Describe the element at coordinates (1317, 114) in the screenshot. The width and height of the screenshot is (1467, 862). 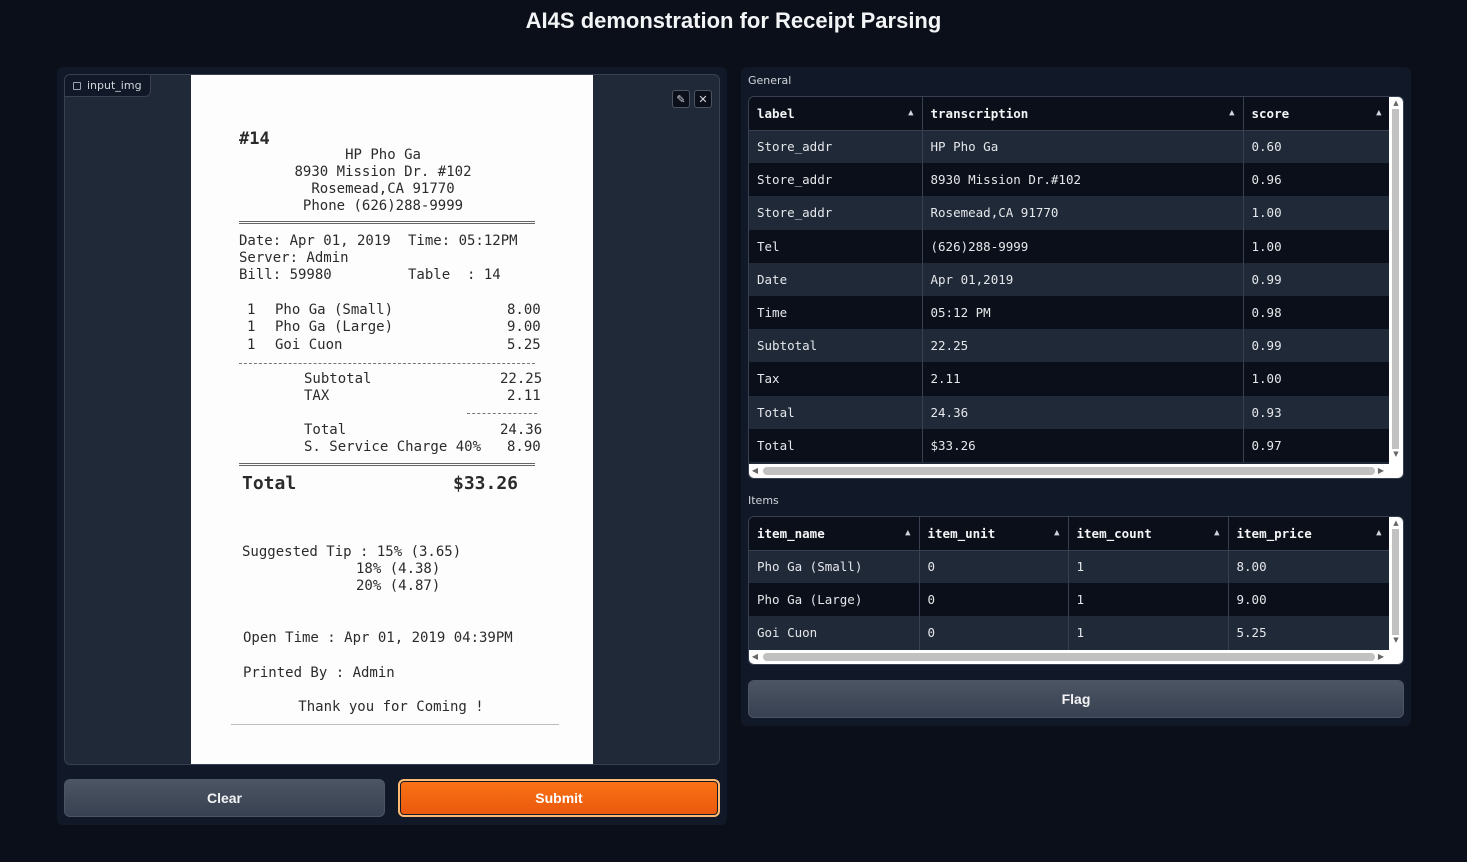
I see `column-header: score ▲` at that location.